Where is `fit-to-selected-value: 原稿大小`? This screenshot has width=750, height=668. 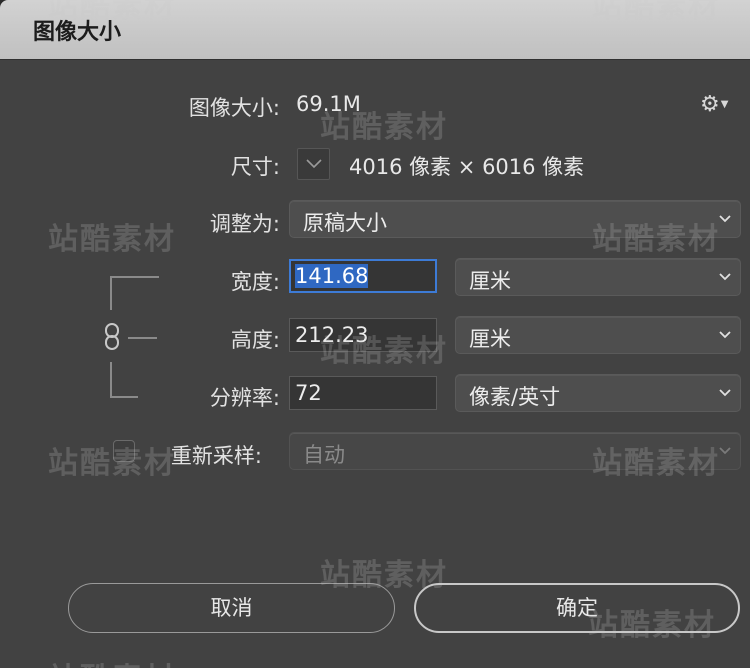 fit-to-selected-value: 原稿大小 is located at coordinates (345, 223).